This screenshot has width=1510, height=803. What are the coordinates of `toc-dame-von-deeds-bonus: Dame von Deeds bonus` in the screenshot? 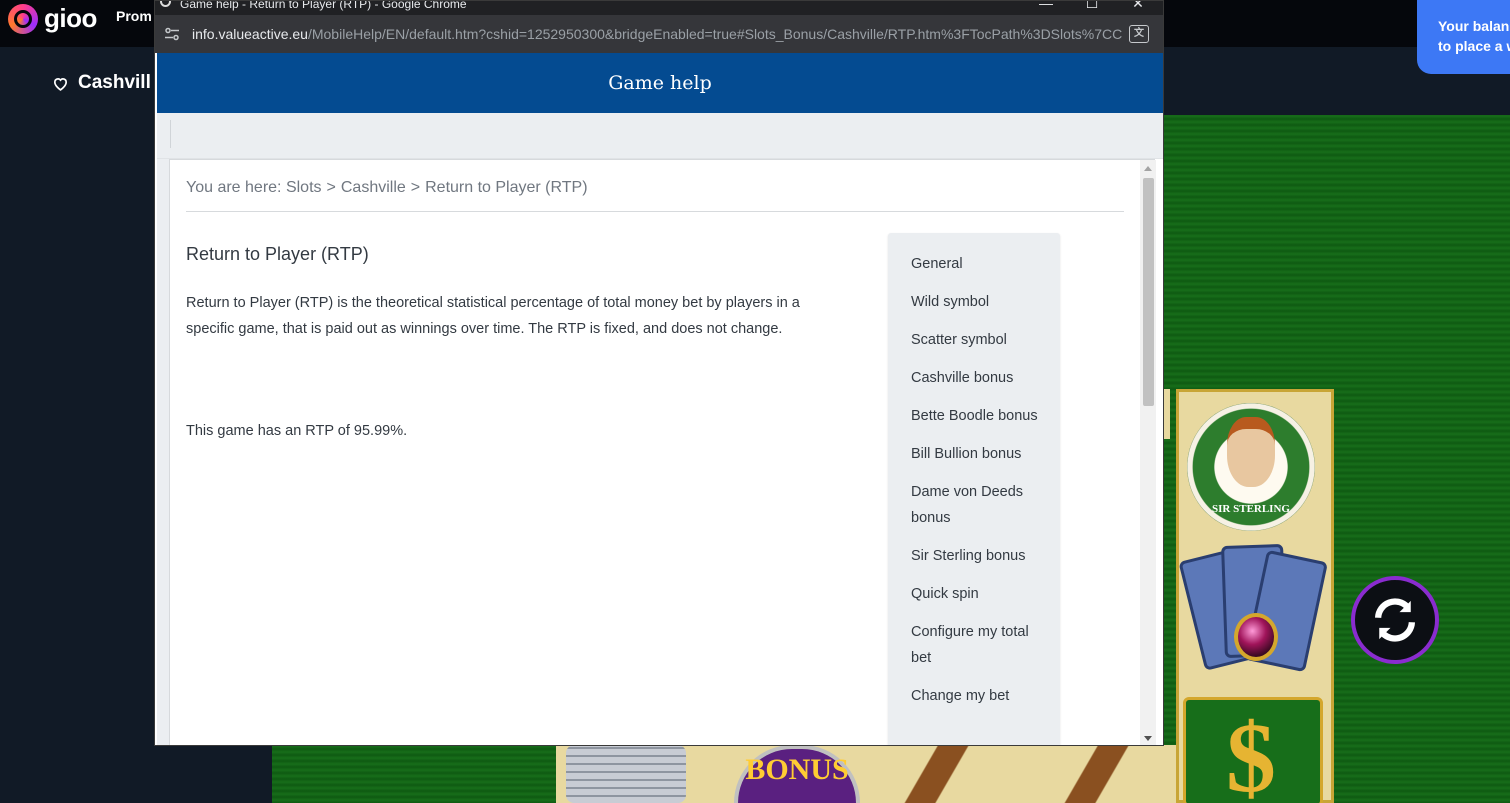 It's located at (980, 505).